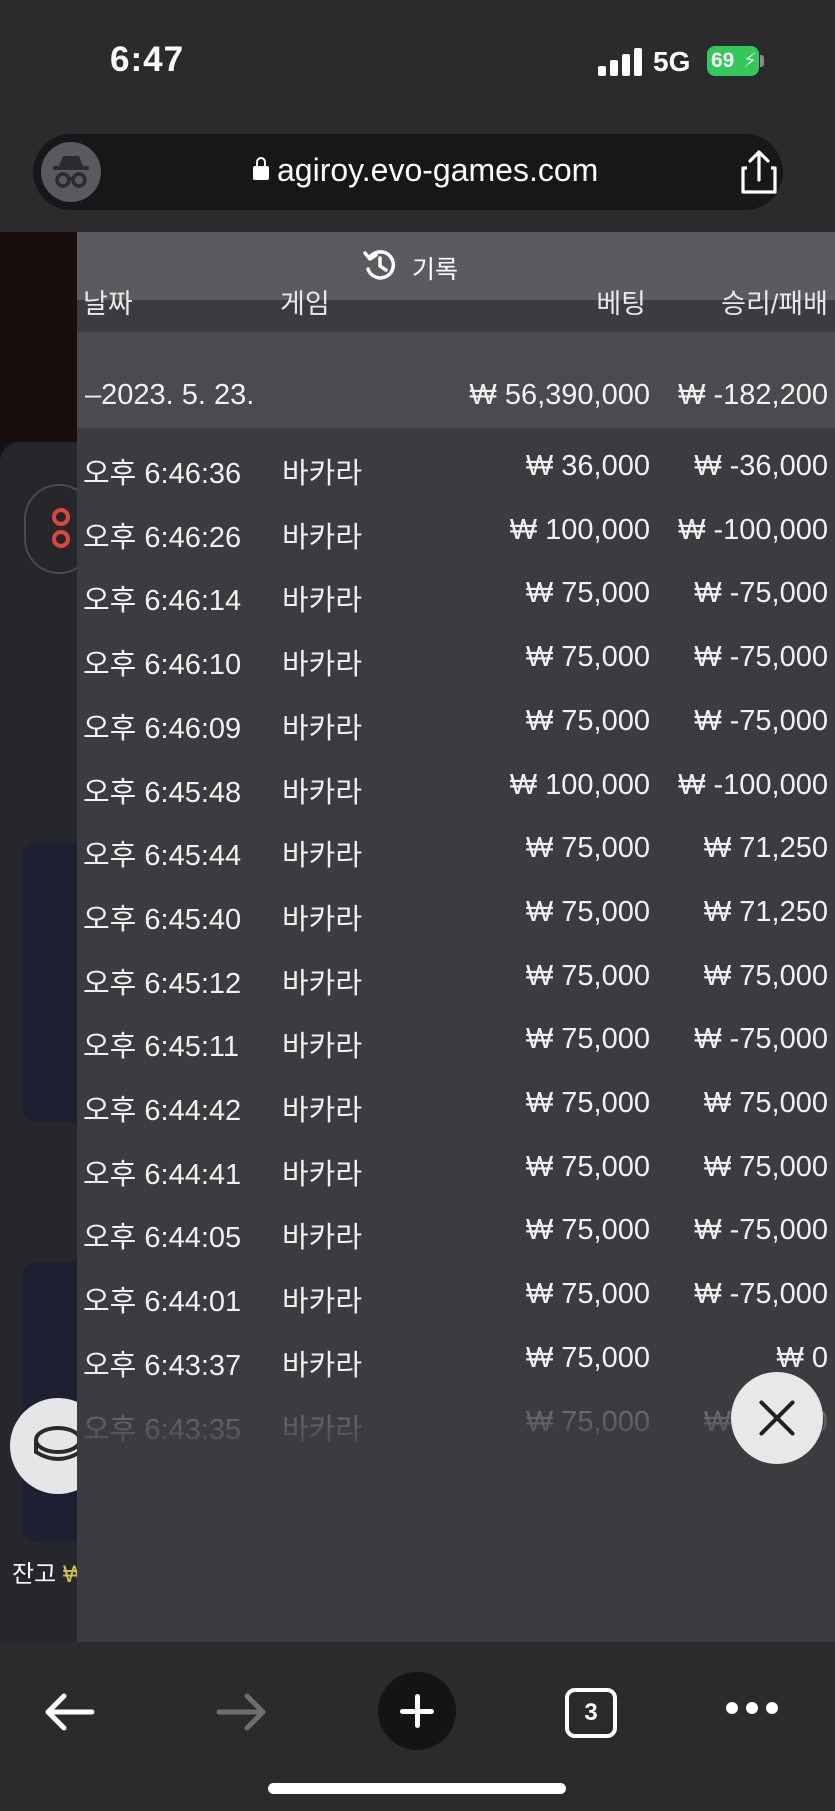 The width and height of the screenshot is (835, 1811). I want to click on row-time: 오후 6:44:05, so click(162, 1238).